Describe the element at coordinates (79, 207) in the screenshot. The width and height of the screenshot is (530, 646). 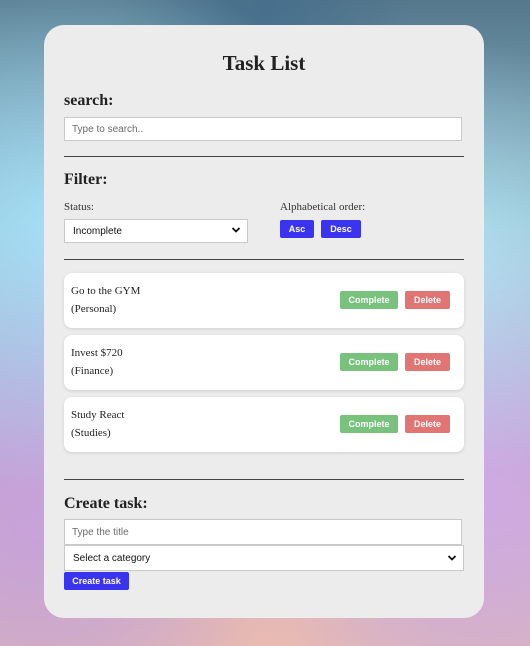
I see `status-label: Status:` at that location.